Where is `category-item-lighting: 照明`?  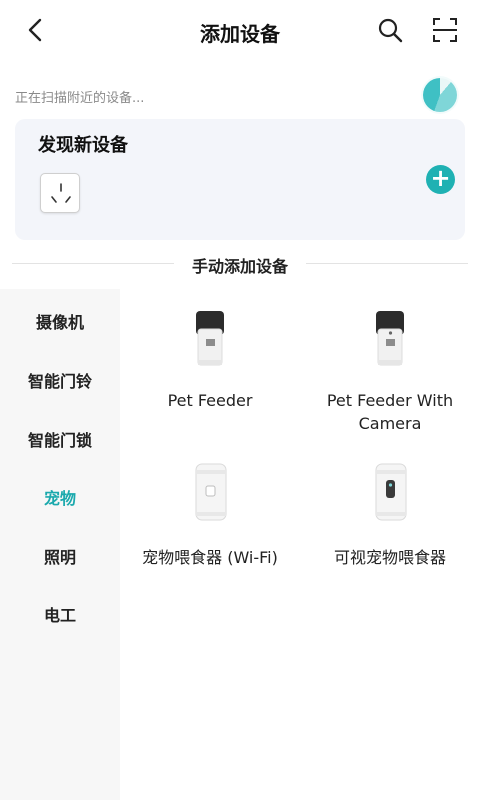 category-item-lighting: 照明 is located at coordinates (60, 556).